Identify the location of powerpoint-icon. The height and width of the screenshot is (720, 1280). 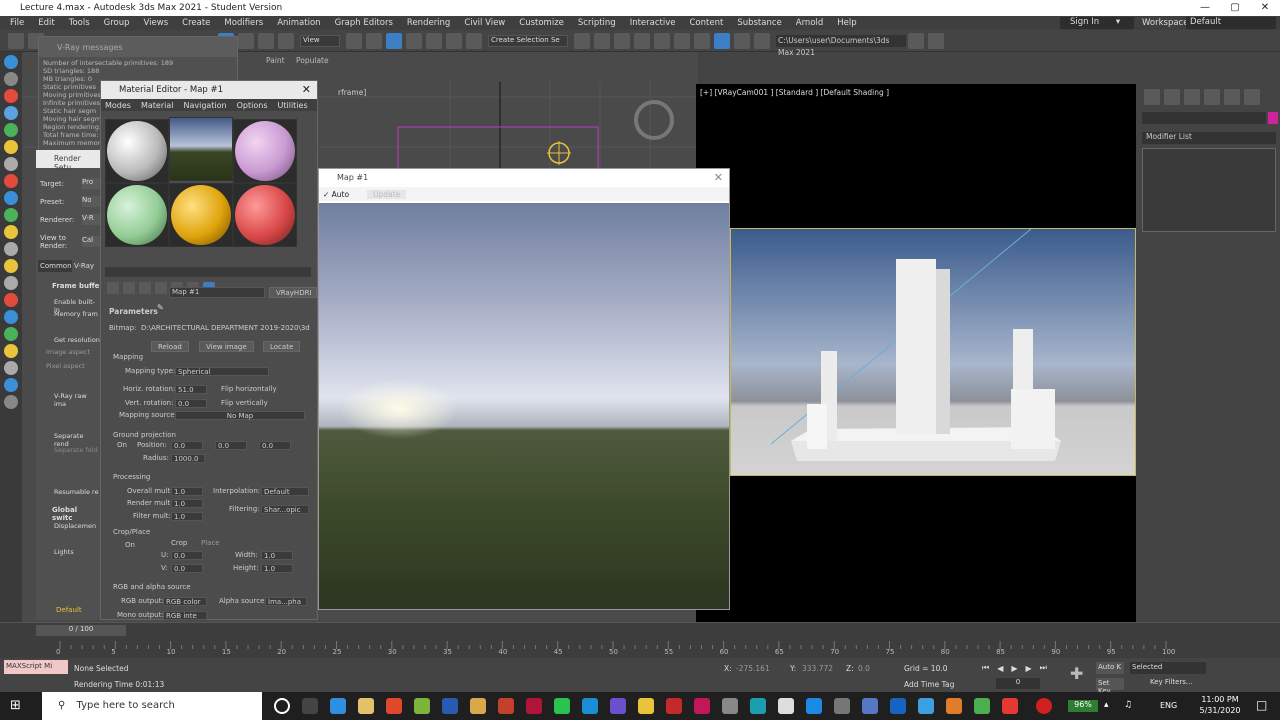
(506, 706).